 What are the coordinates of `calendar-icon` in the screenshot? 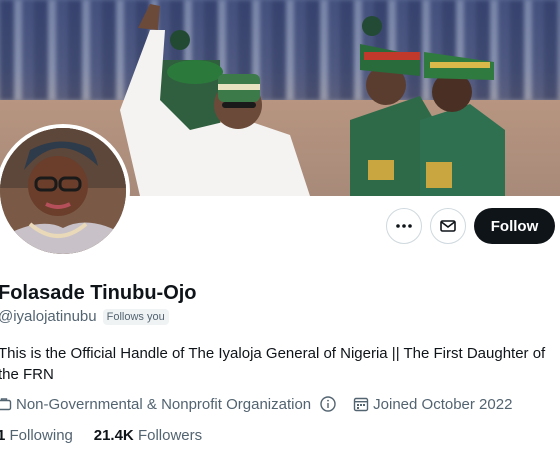 It's located at (361, 404).